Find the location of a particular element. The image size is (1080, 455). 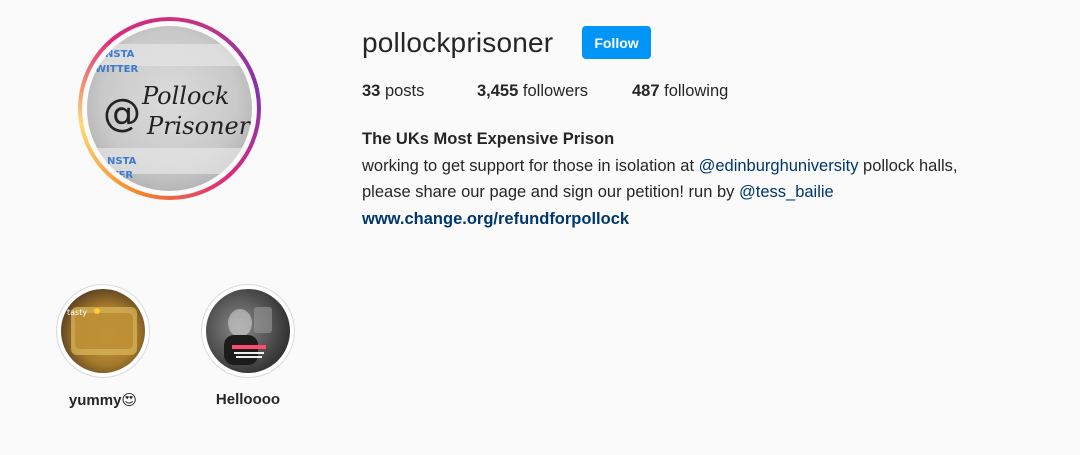

story-highlight-yummy: tasty yummy😍 is located at coordinates (103, 346).